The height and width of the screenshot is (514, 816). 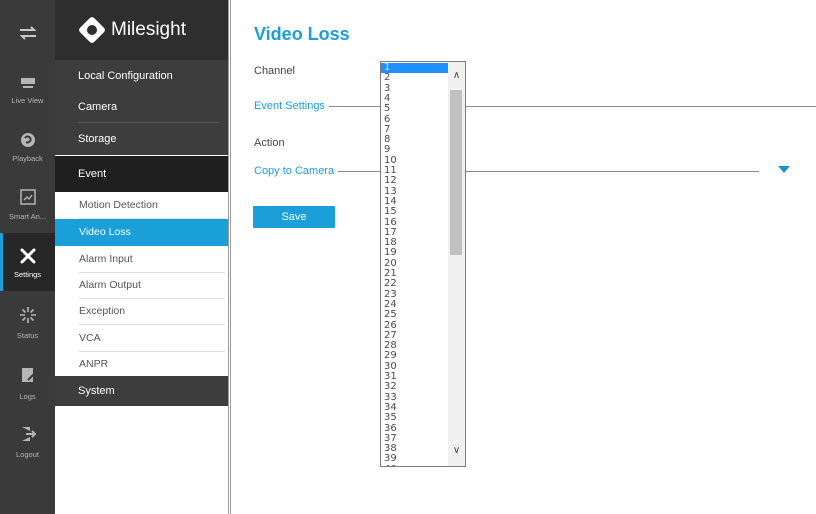 What do you see at coordinates (142, 232) in the screenshot?
I see `submenu-item-video-loss: Video Loss` at bounding box center [142, 232].